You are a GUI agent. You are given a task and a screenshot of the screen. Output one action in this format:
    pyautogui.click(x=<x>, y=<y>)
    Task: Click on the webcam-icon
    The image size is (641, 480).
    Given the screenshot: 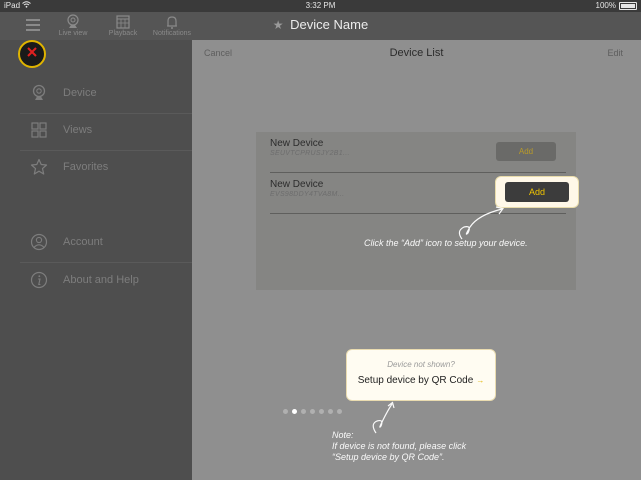 What is the action you would take?
    pyautogui.click(x=39, y=93)
    